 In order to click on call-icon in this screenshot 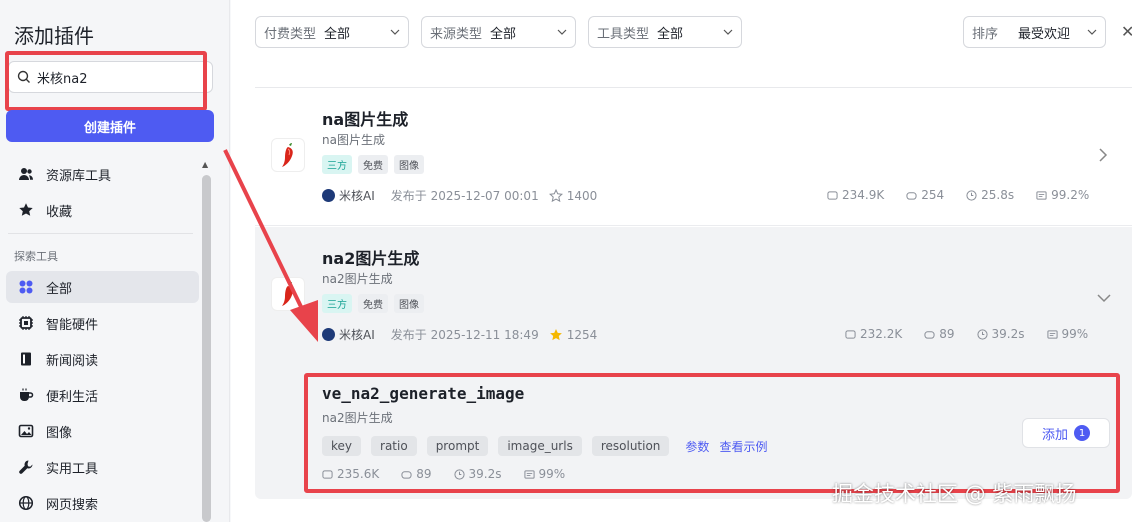, I will do `click(850, 334)`.